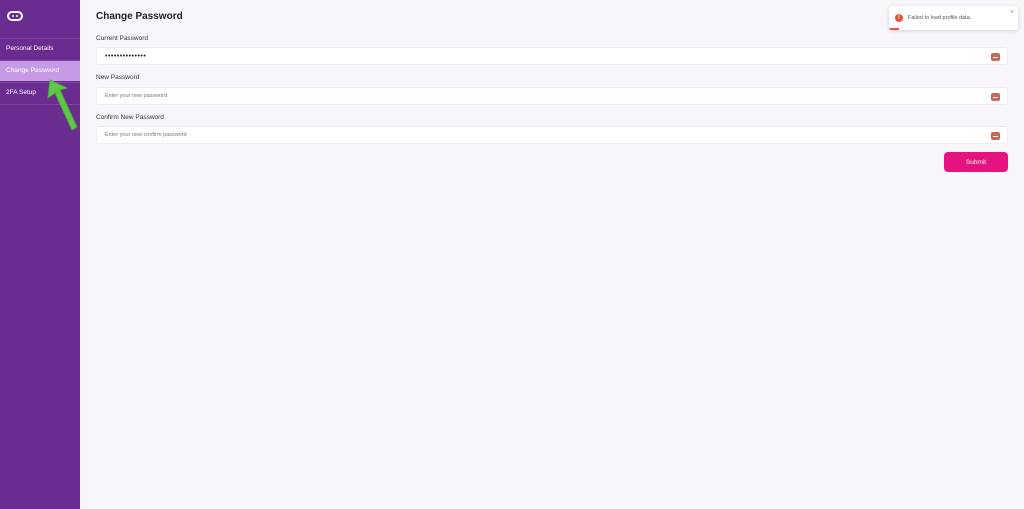 This screenshot has width=1024, height=509. I want to click on toast-progress-bar, so click(894, 29).